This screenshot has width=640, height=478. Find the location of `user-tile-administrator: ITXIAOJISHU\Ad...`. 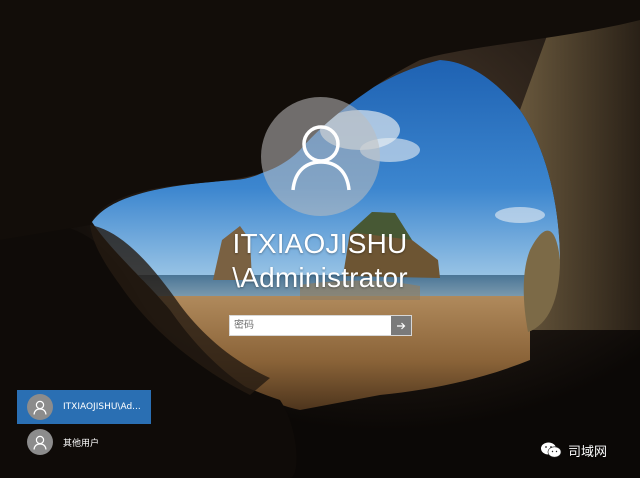

user-tile-administrator: ITXIAOJISHU\Ad... is located at coordinates (84, 407).